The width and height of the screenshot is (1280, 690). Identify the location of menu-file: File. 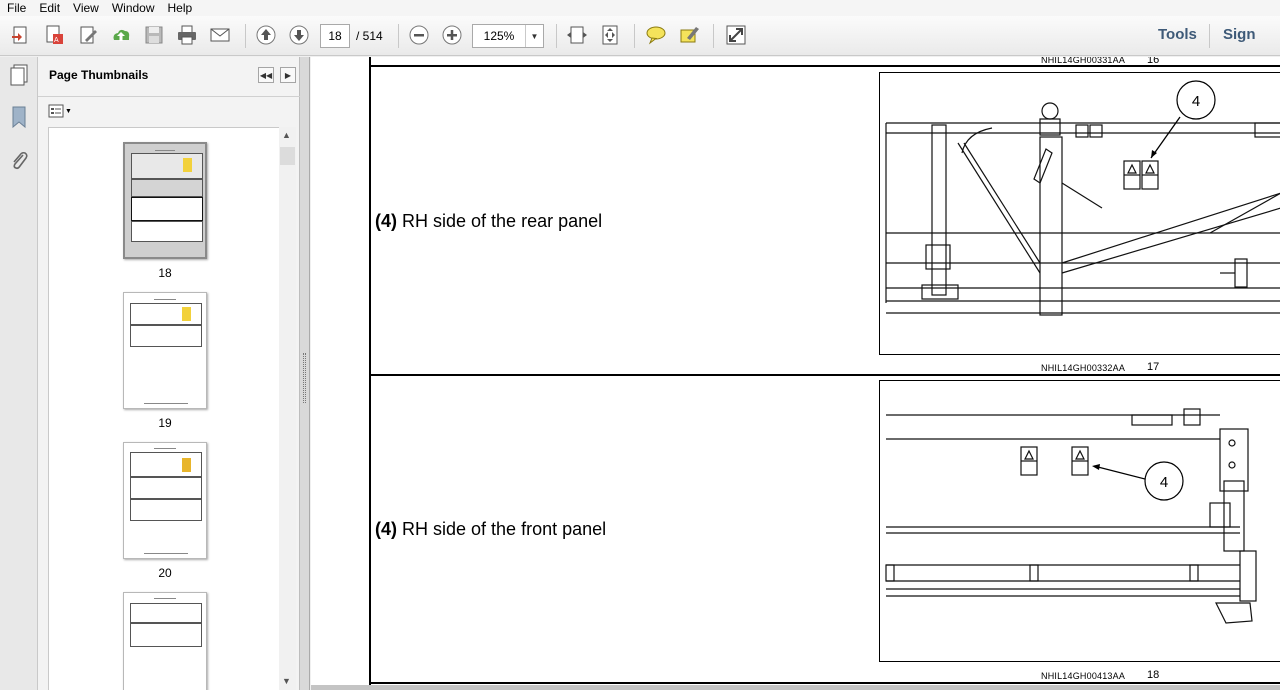
(16, 8).